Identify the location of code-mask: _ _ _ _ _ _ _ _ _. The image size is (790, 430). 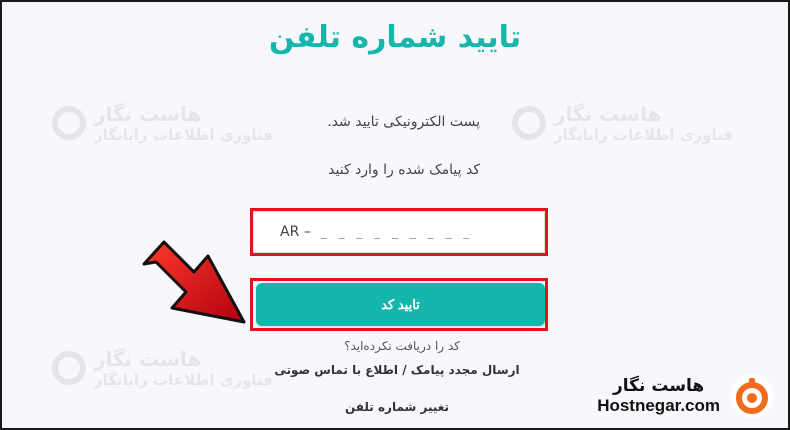
(397, 232).